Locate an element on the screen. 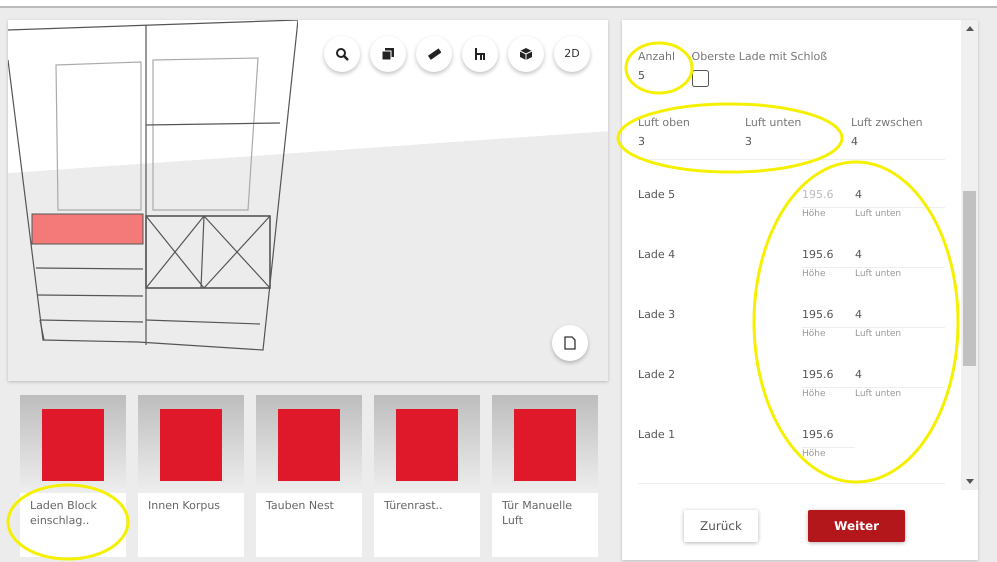 Image resolution: width=997 pixels, height=562 pixels. drawer-label: Lade 5 is located at coordinates (657, 195).